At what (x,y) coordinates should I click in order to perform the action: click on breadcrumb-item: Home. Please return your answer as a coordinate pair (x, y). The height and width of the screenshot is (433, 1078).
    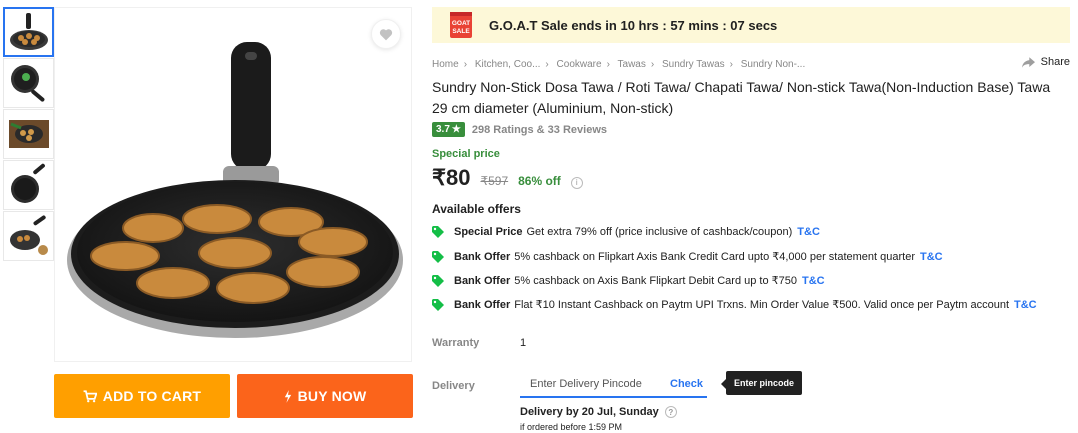
    Looking at the image, I should click on (445, 64).